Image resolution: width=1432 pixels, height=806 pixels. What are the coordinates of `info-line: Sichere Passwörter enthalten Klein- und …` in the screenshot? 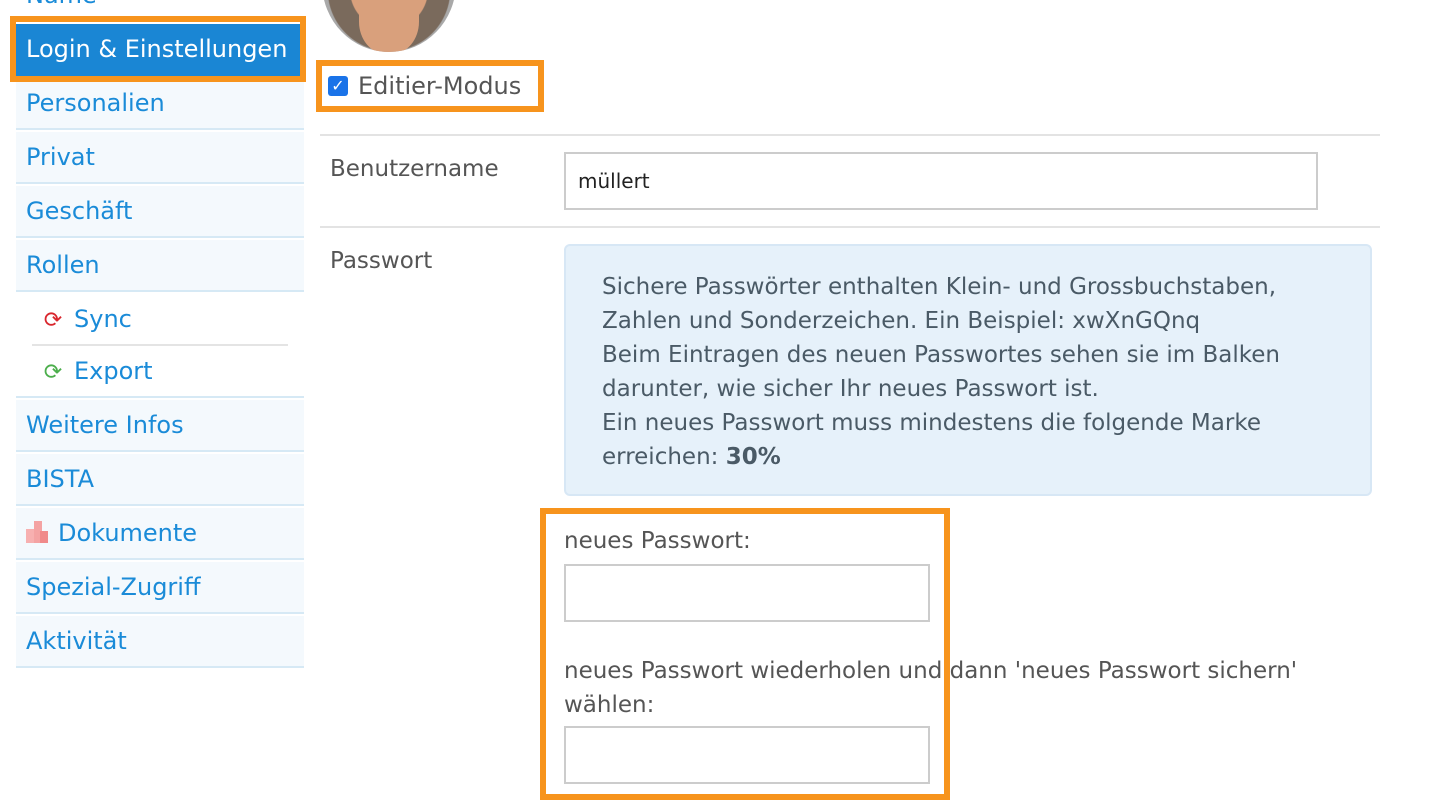 It's located at (939, 287).